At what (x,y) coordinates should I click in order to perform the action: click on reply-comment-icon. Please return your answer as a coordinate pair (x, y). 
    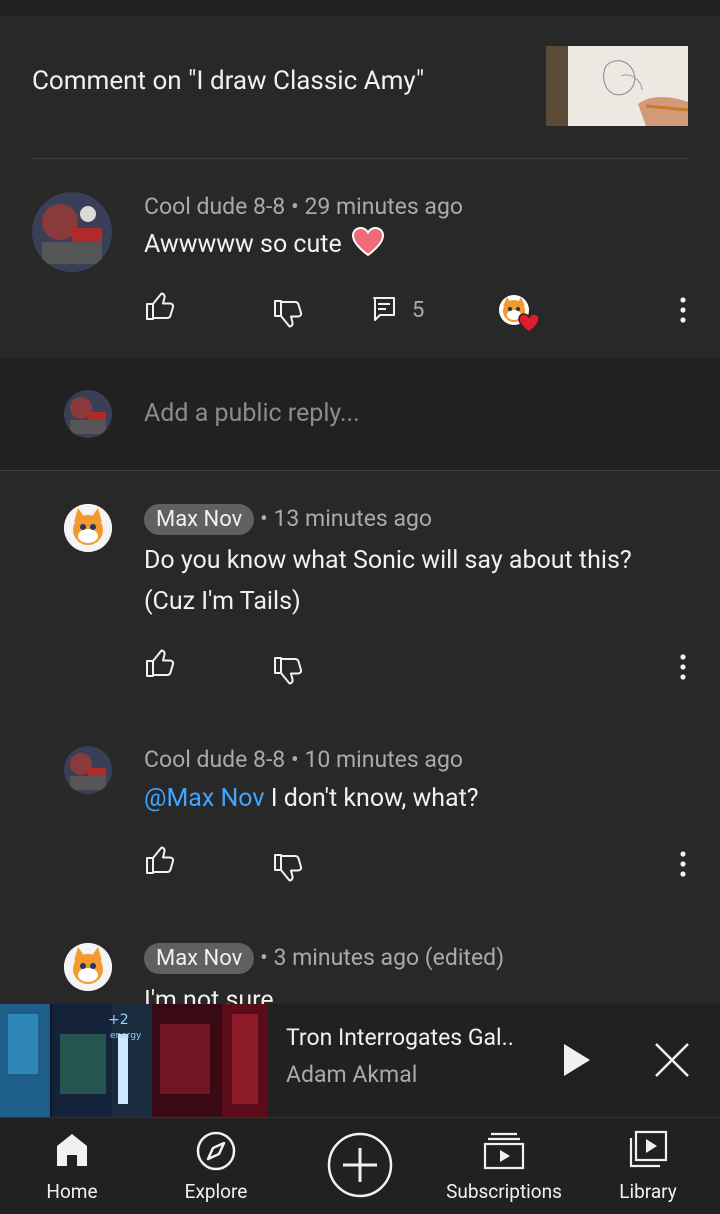
    Looking at the image, I should click on (384, 309).